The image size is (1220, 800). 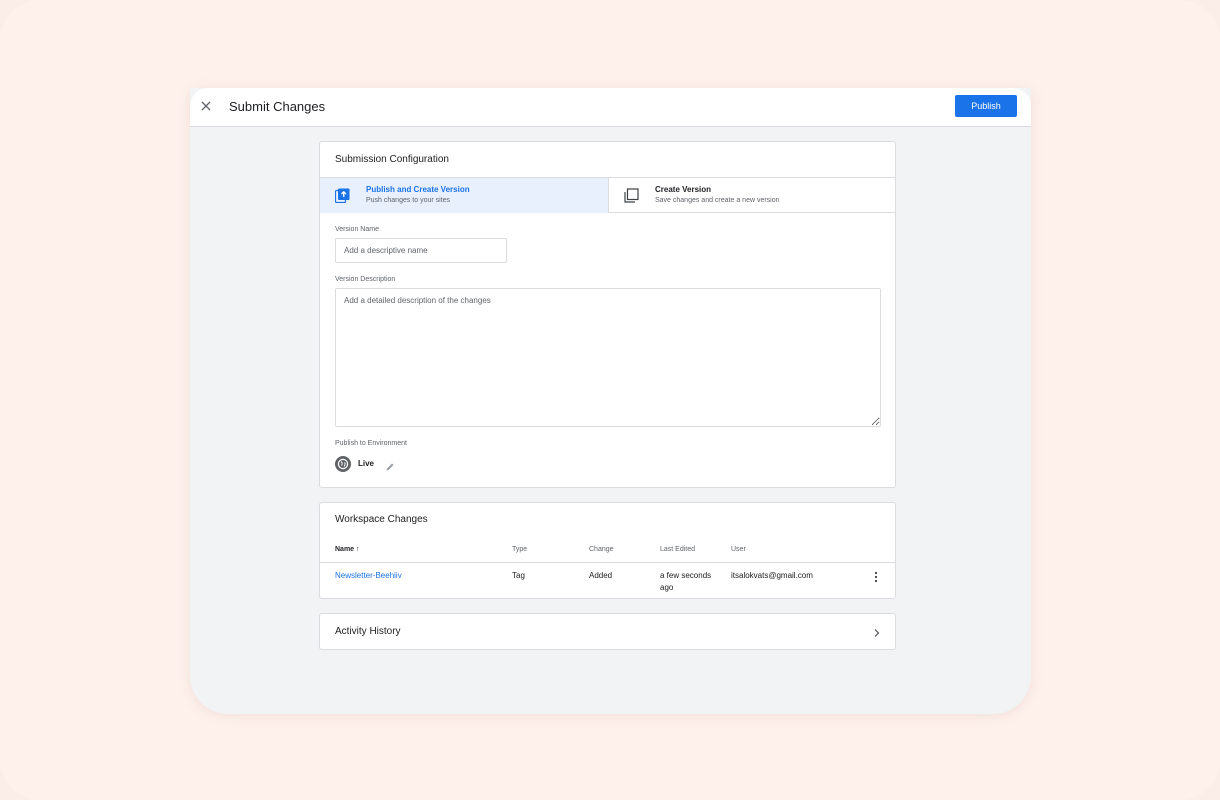 What do you see at coordinates (518, 575) in the screenshot?
I see `change-type: Tag` at bounding box center [518, 575].